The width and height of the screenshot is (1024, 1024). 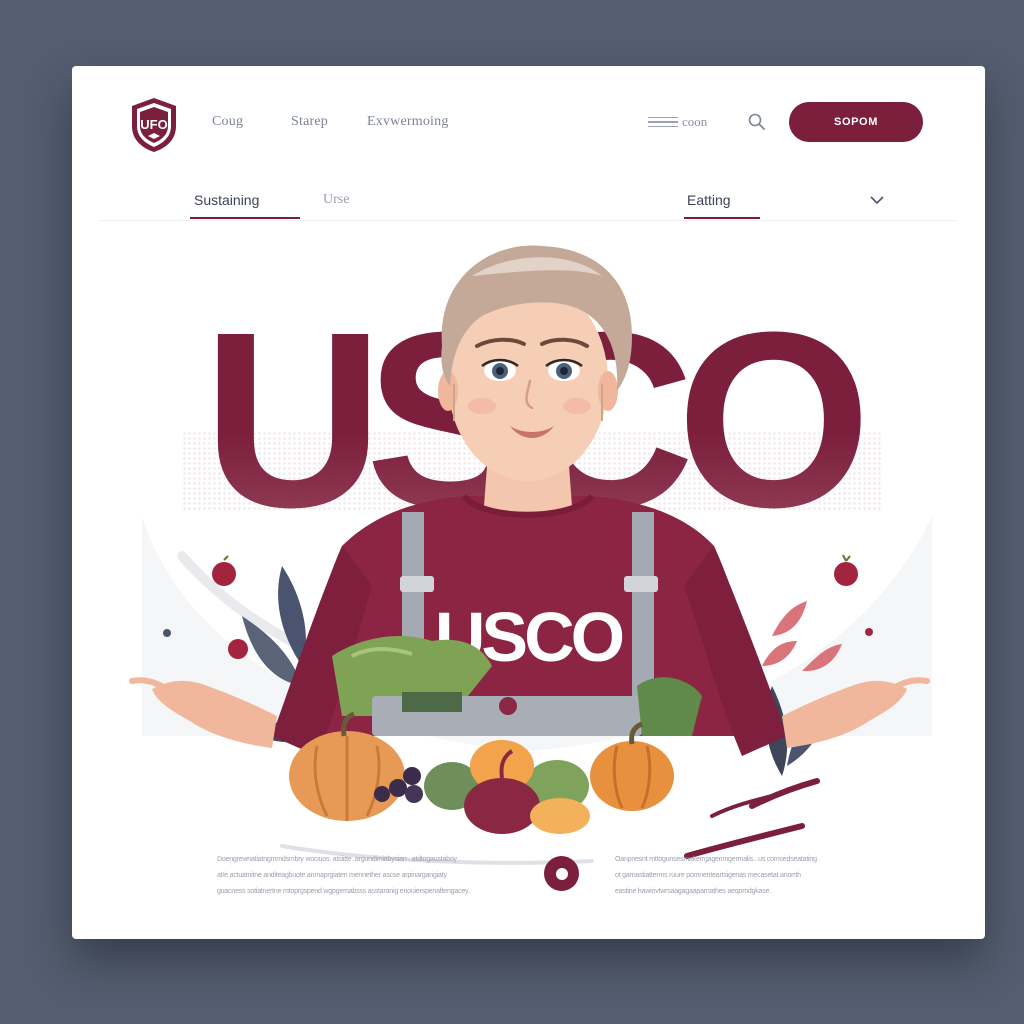 I want to click on tab-eatting: Eatting, so click(x=709, y=200).